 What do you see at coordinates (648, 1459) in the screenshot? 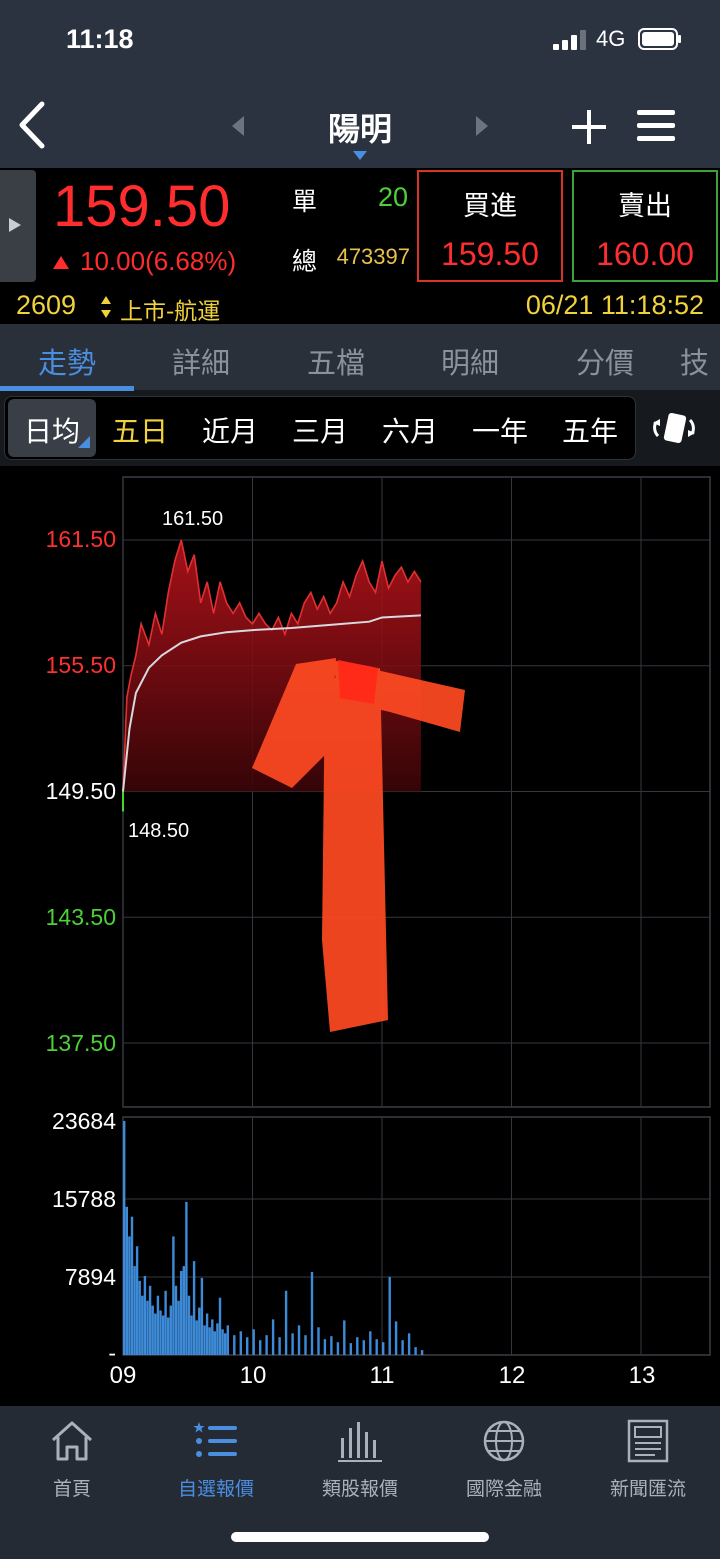
I see `nav-news: 新聞匯流` at bounding box center [648, 1459].